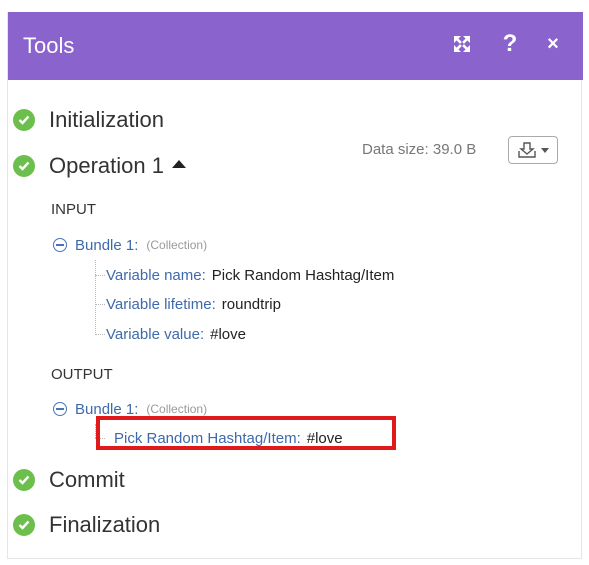  I want to click on input-field-row: Variable value: #love, so click(176, 334).